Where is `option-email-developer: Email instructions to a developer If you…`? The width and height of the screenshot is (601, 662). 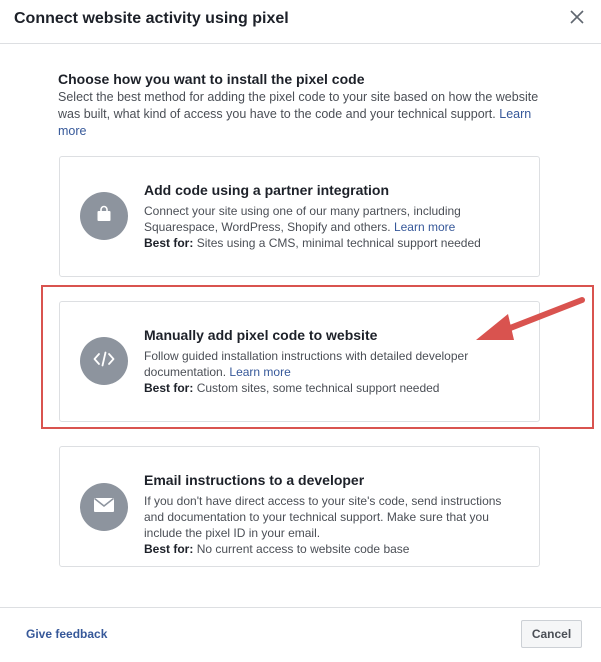 option-email-developer: Email instructions to a developer If you… is located at coordinates (299, 506).